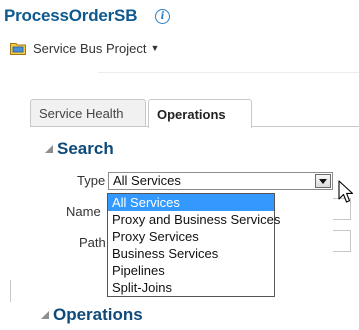 The image size is (359, 330). I want to click on name-label: Name, so click(83, 211).